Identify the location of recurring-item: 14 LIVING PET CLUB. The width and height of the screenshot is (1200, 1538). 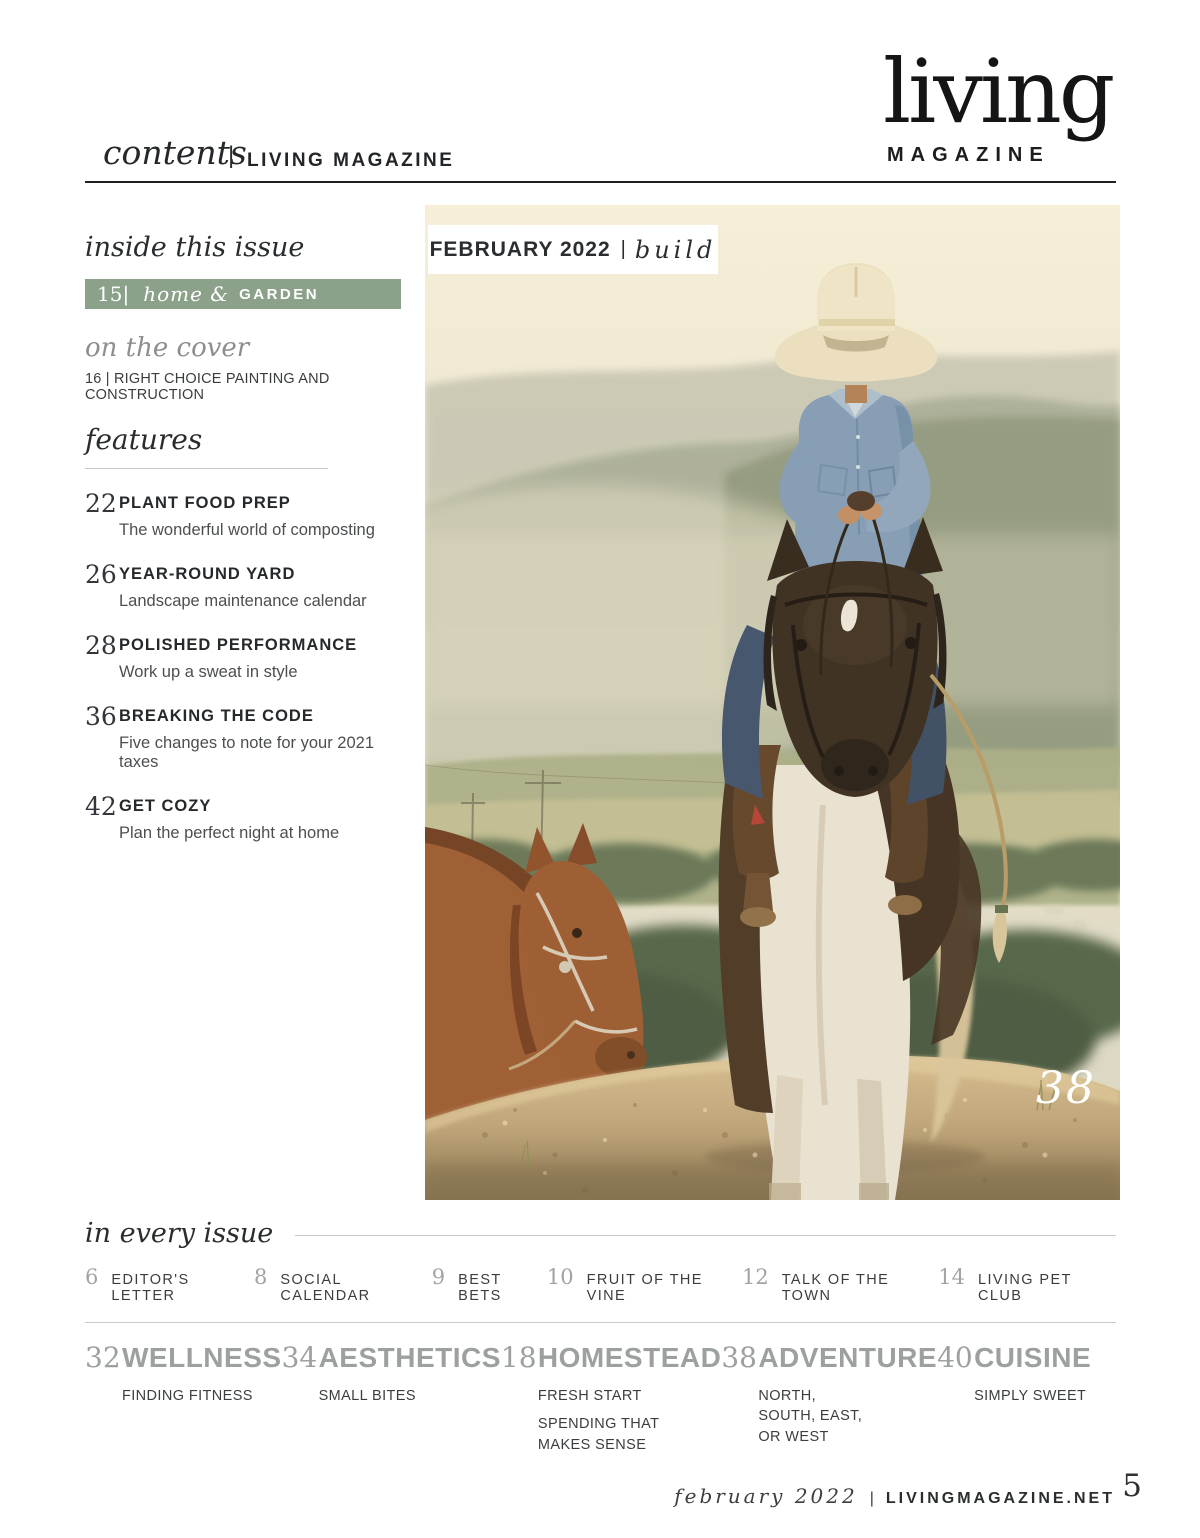
(1027, 1284).